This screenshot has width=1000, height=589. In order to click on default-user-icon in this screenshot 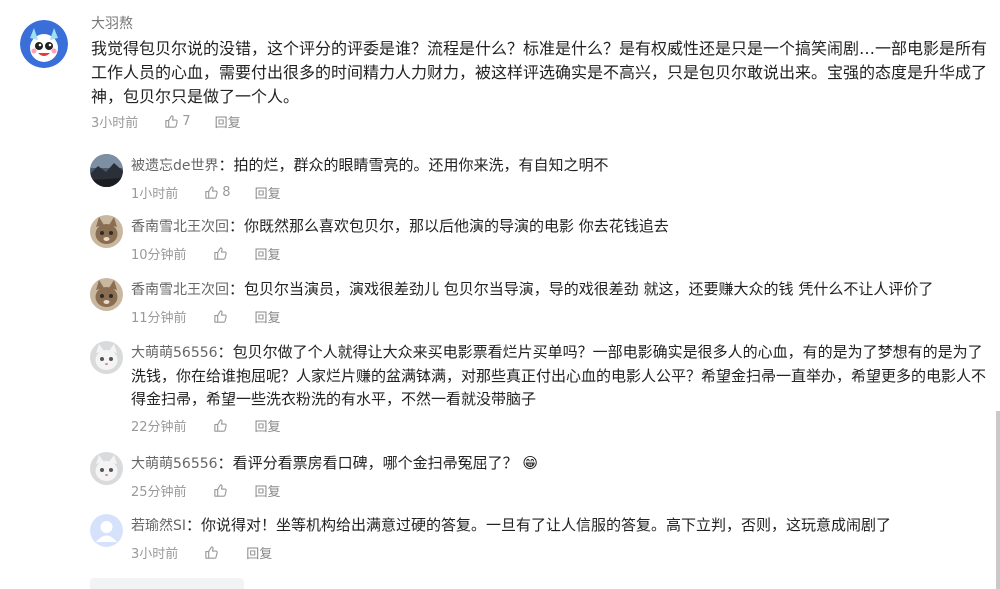, I will do `click(106, 530)`.